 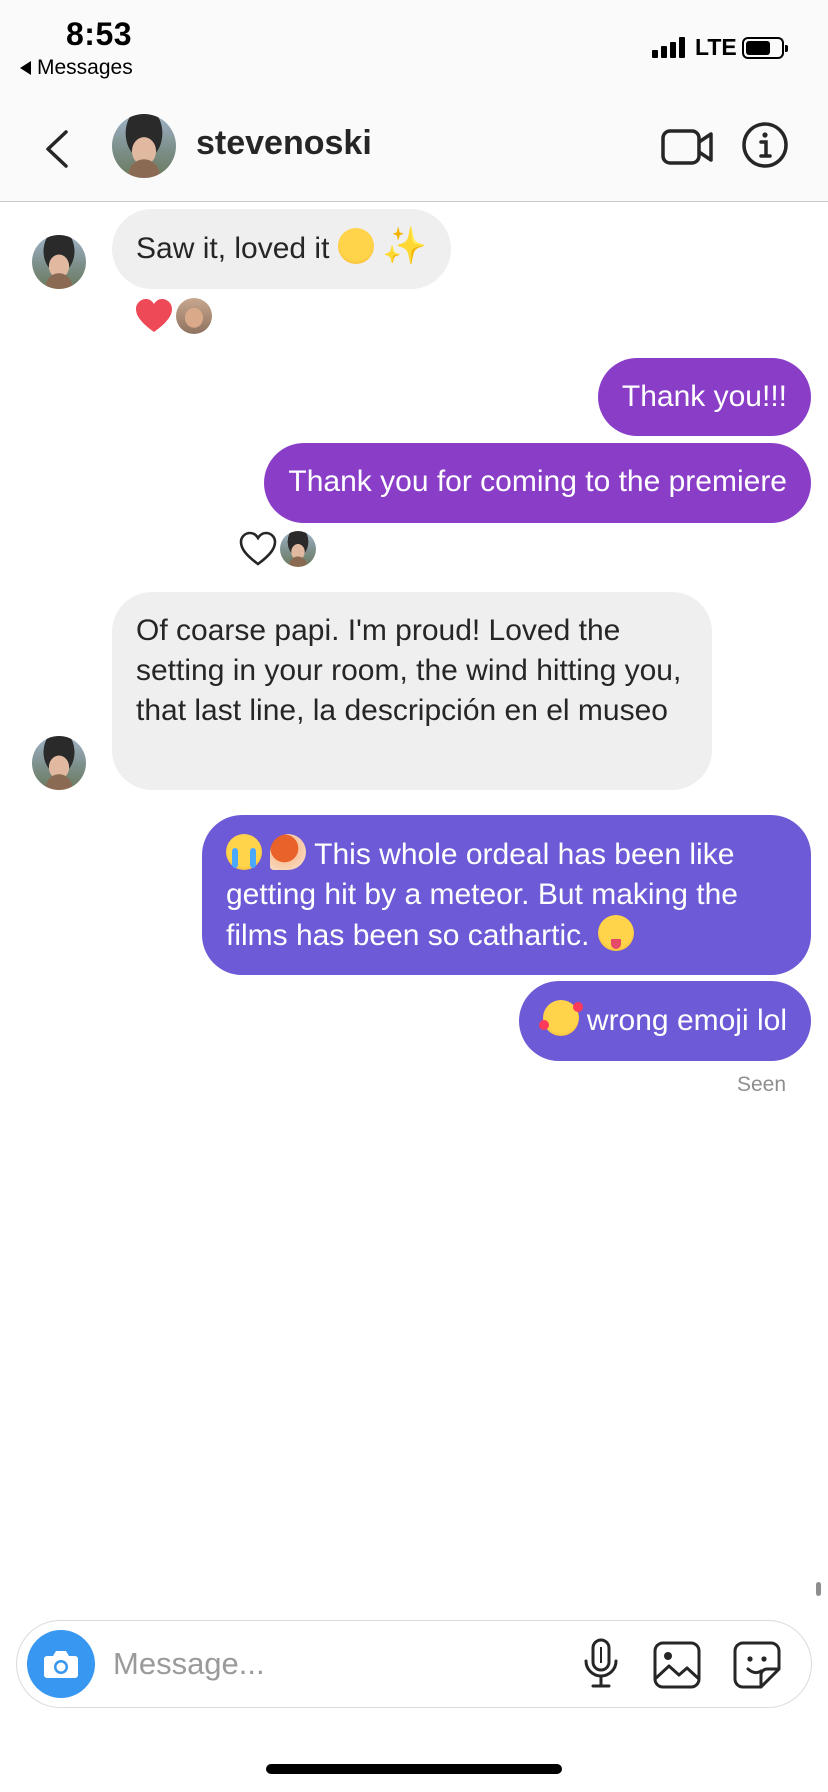 I want to click on message-bubble-outgoing: Thank you!!!, so click(x=704, y=397).